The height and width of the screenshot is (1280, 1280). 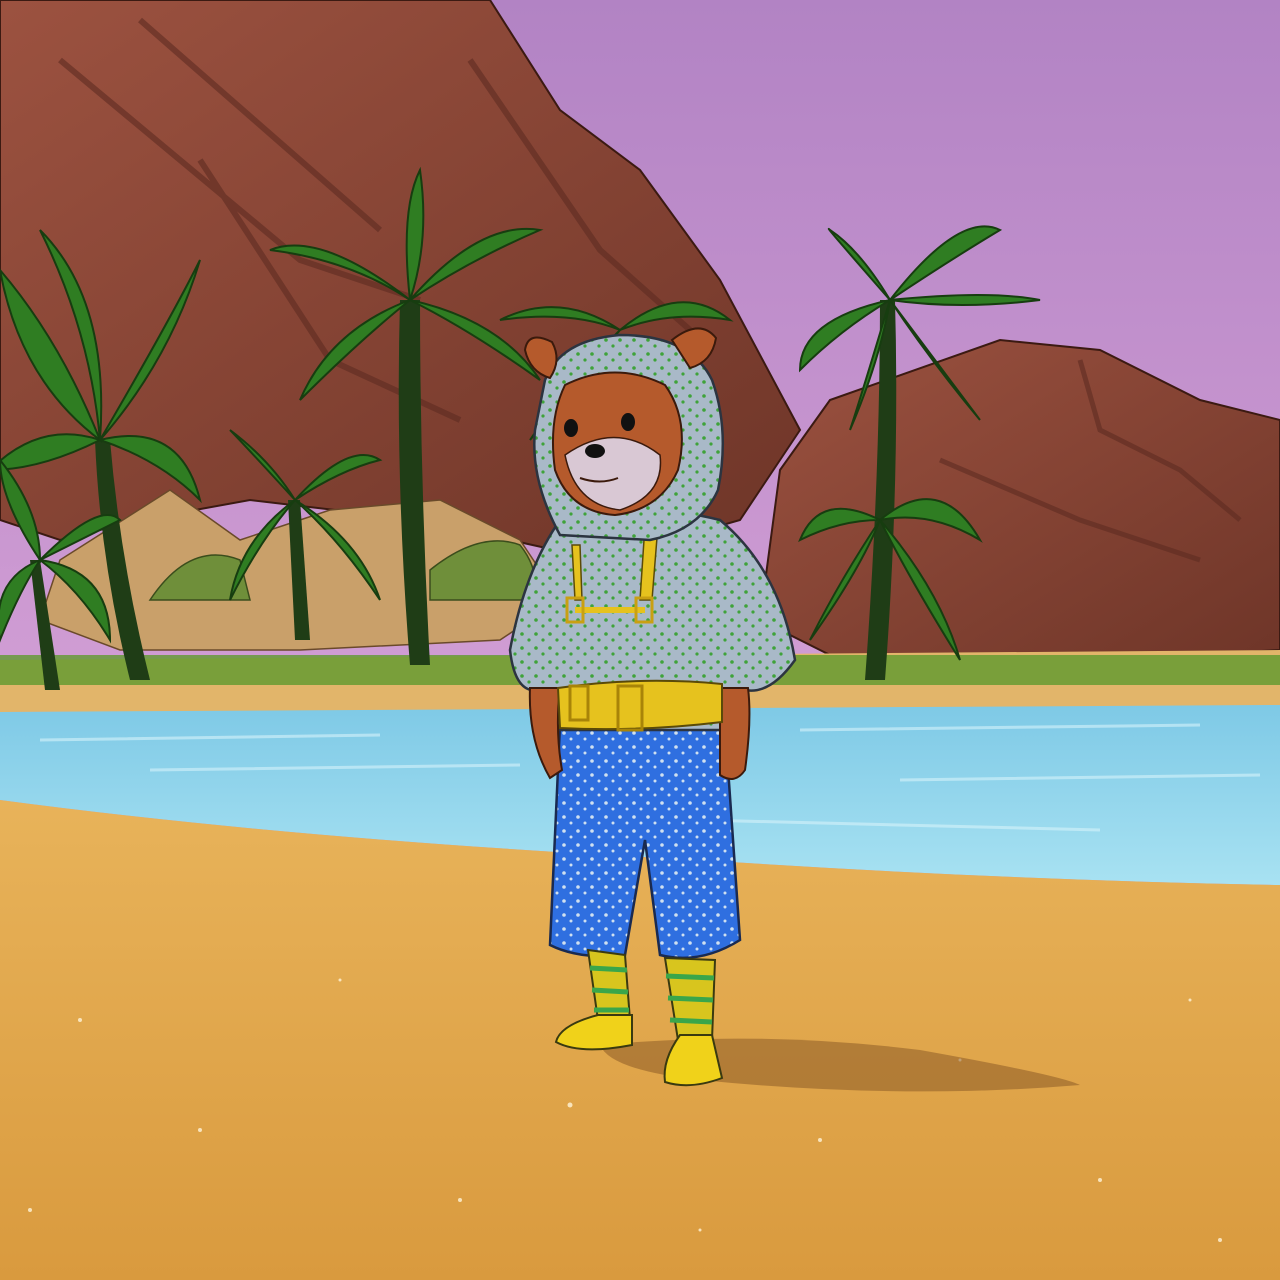 What do you see at coordinates (734, 733) in the screenshot?
I see `bear-right-arm` at bounding box center [734, 733].